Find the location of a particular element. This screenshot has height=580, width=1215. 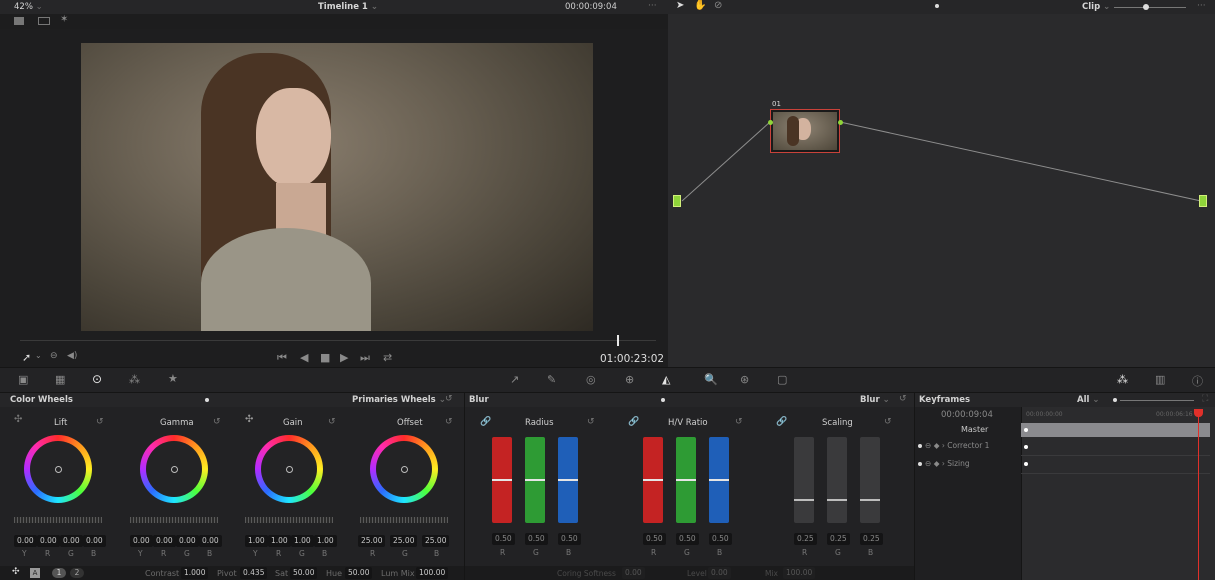

lift-g-value: 0.00 is located at coordinates (71, 541).